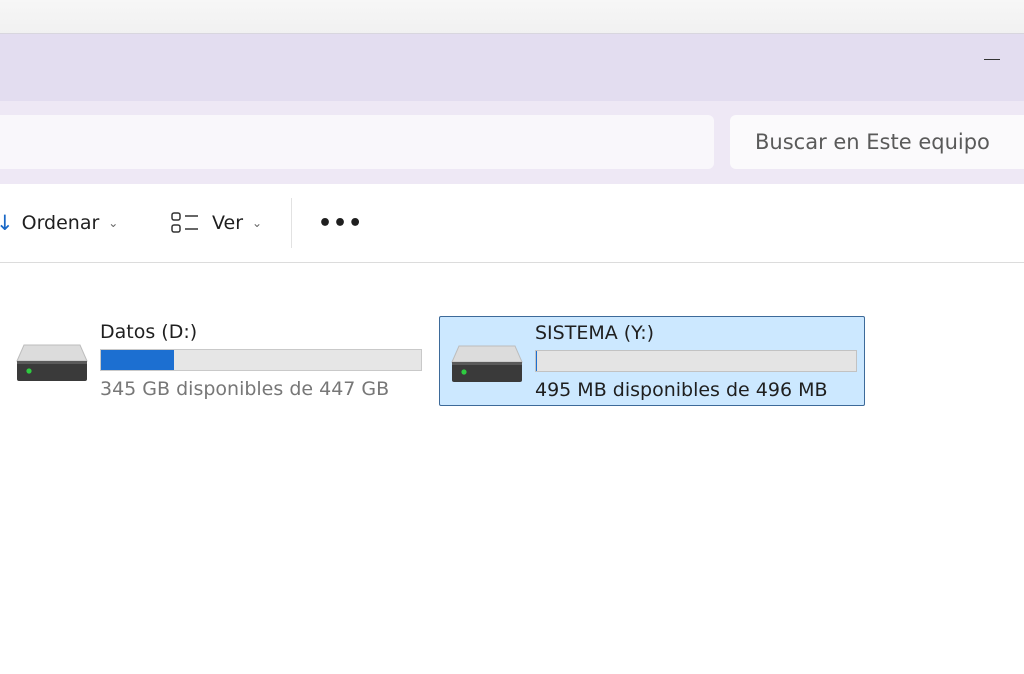  Describe the element at coordinates (681, 390) in the screenshot. I see `drive-space-info: 495 MB disponibles de 496 MB` at that location.